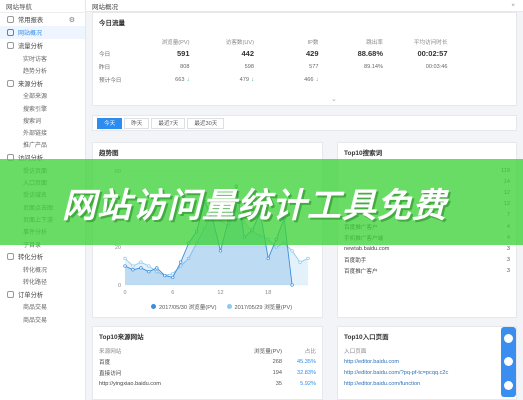 Image resolution: width=523 pixels, height=400 pixels. What do you see at coordinates (427, 384) in the screenshot?
I see `entry-row: http://editor.baidu.com/function` at bounding box center [427, 384].